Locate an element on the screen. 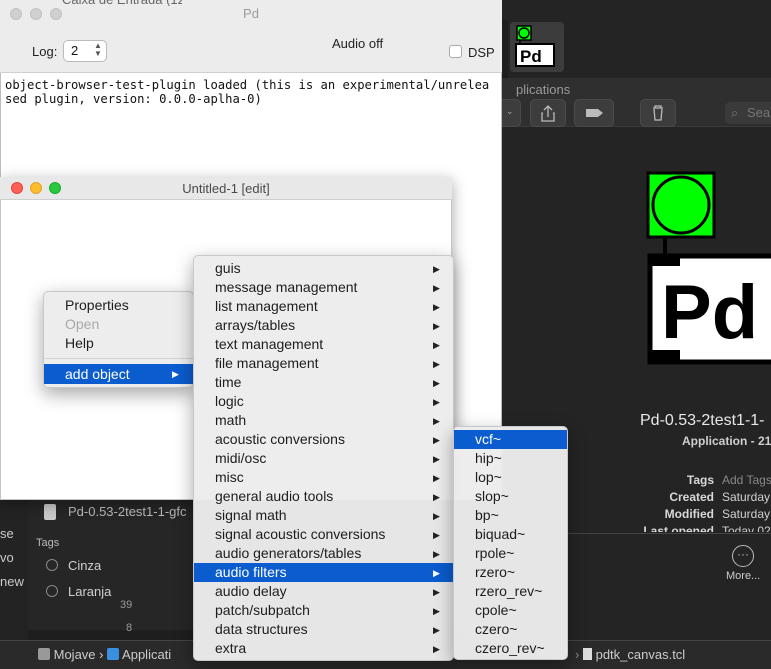 This screenshot has width=771, height=669. filter-item: biquad~ is located at coordinates (500, 534).